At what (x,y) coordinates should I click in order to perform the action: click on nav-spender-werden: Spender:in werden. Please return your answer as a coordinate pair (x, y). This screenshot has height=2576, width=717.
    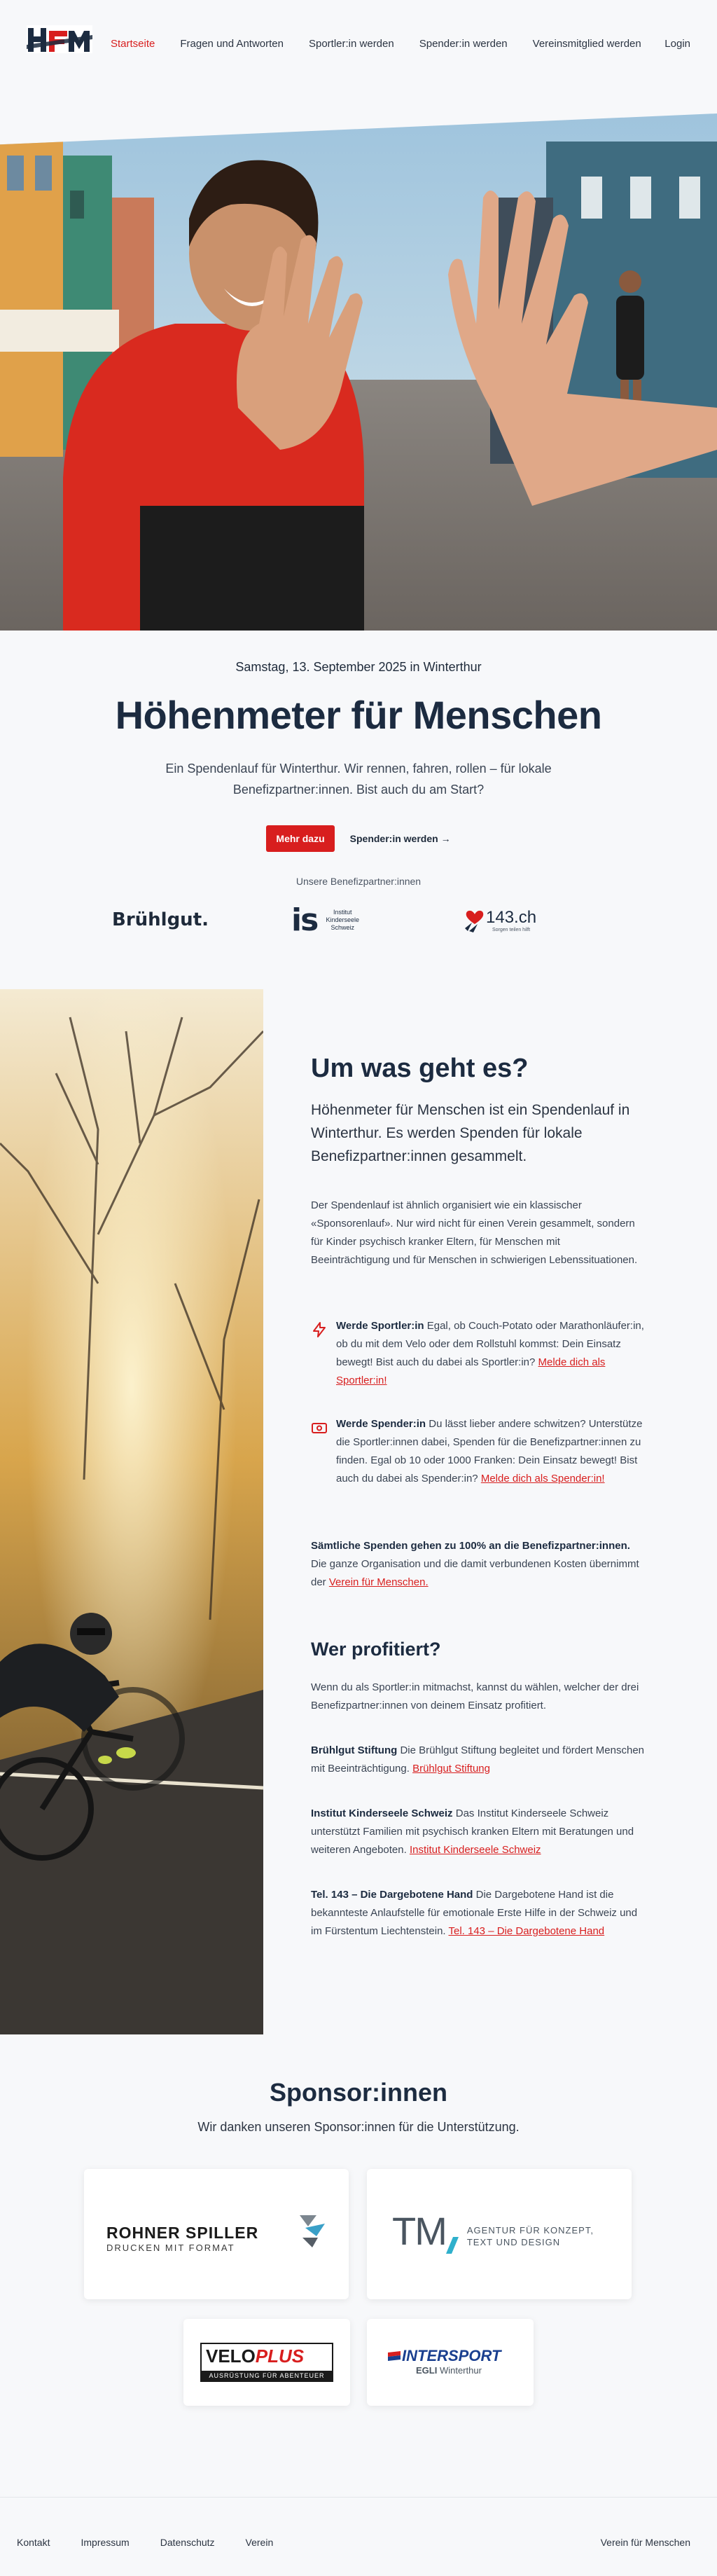
    Looking at the image, I should click on (463, 44).